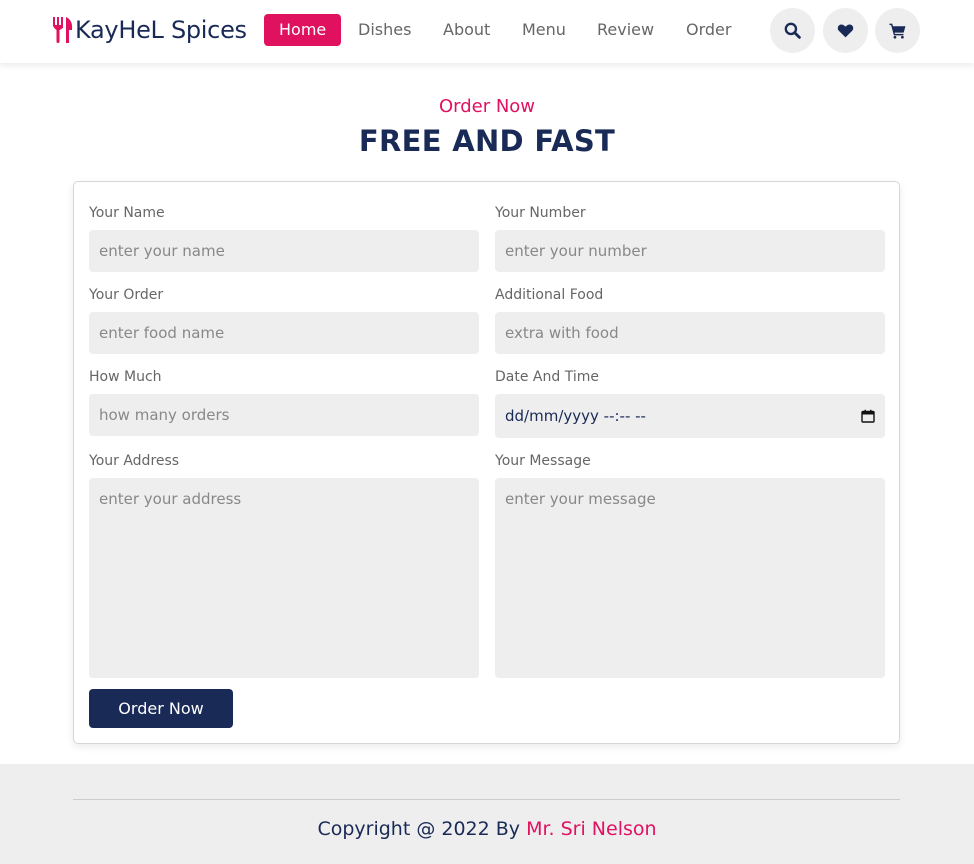 The width and height of the screenshot is (974, 864). Describe the element at coordinates (161, 708) in the screenshot. I see `order-now-button: Order Now` at that location.